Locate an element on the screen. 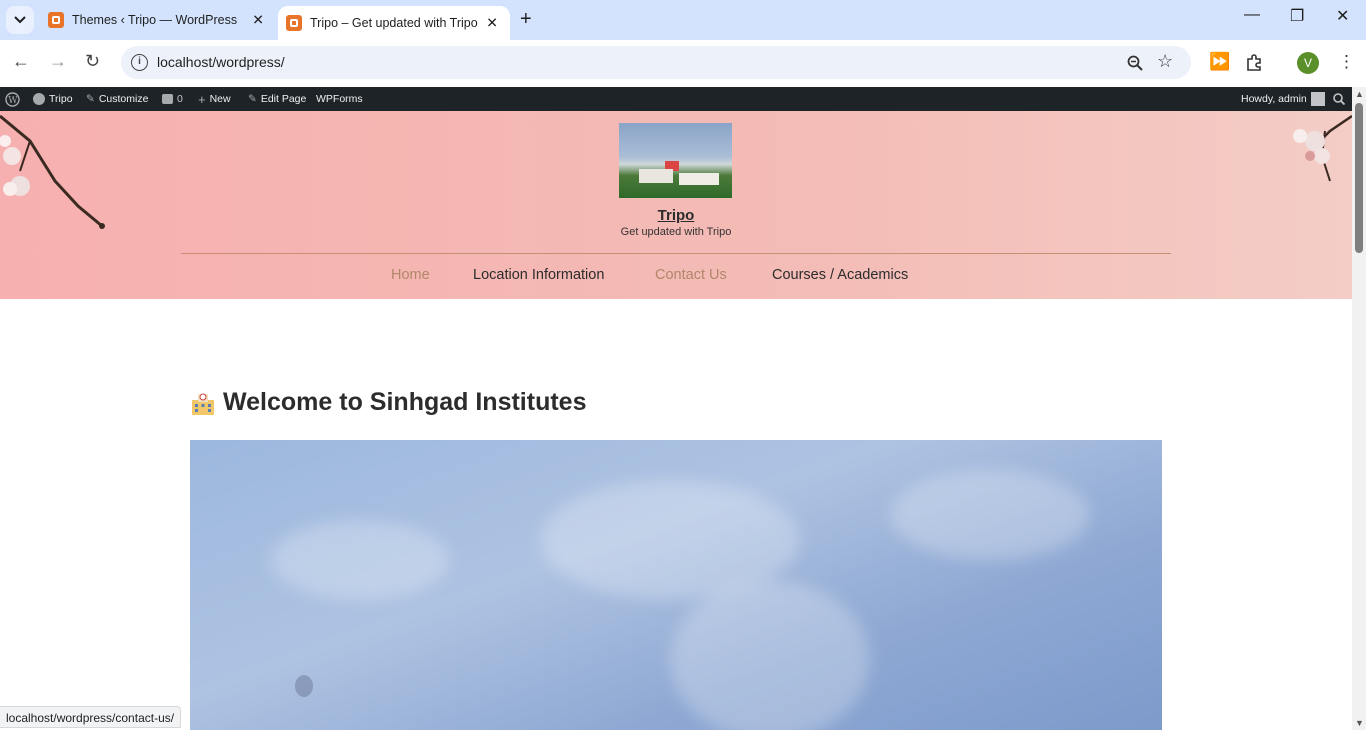 This screenshot has width=1366, height=740. zoom-icon is located at coordinates (1135, 63).